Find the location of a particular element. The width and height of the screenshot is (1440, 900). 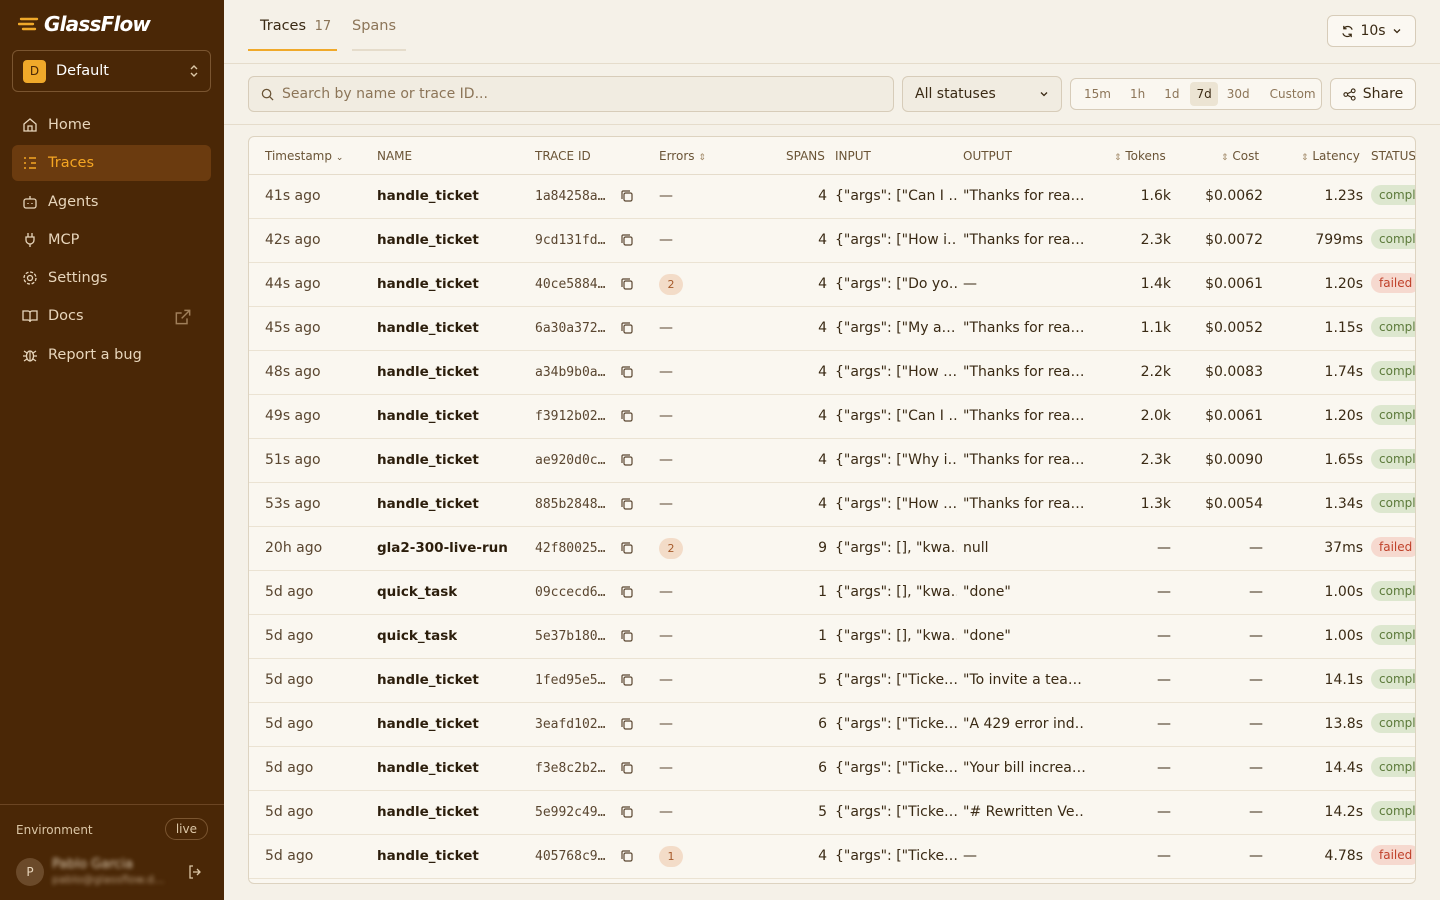

range-custom: Custom is located at coordinates (1293, 94).